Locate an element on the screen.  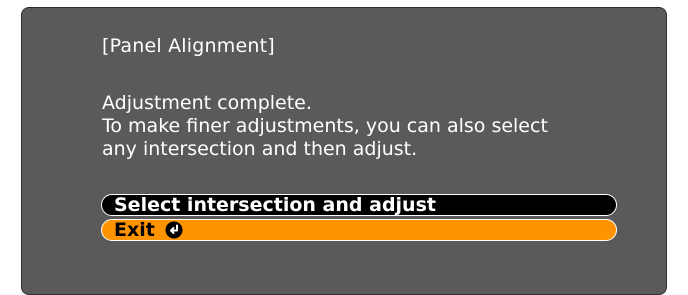
select-intersection-button: Select intersection and adjust is located at coordinates (359, 205).